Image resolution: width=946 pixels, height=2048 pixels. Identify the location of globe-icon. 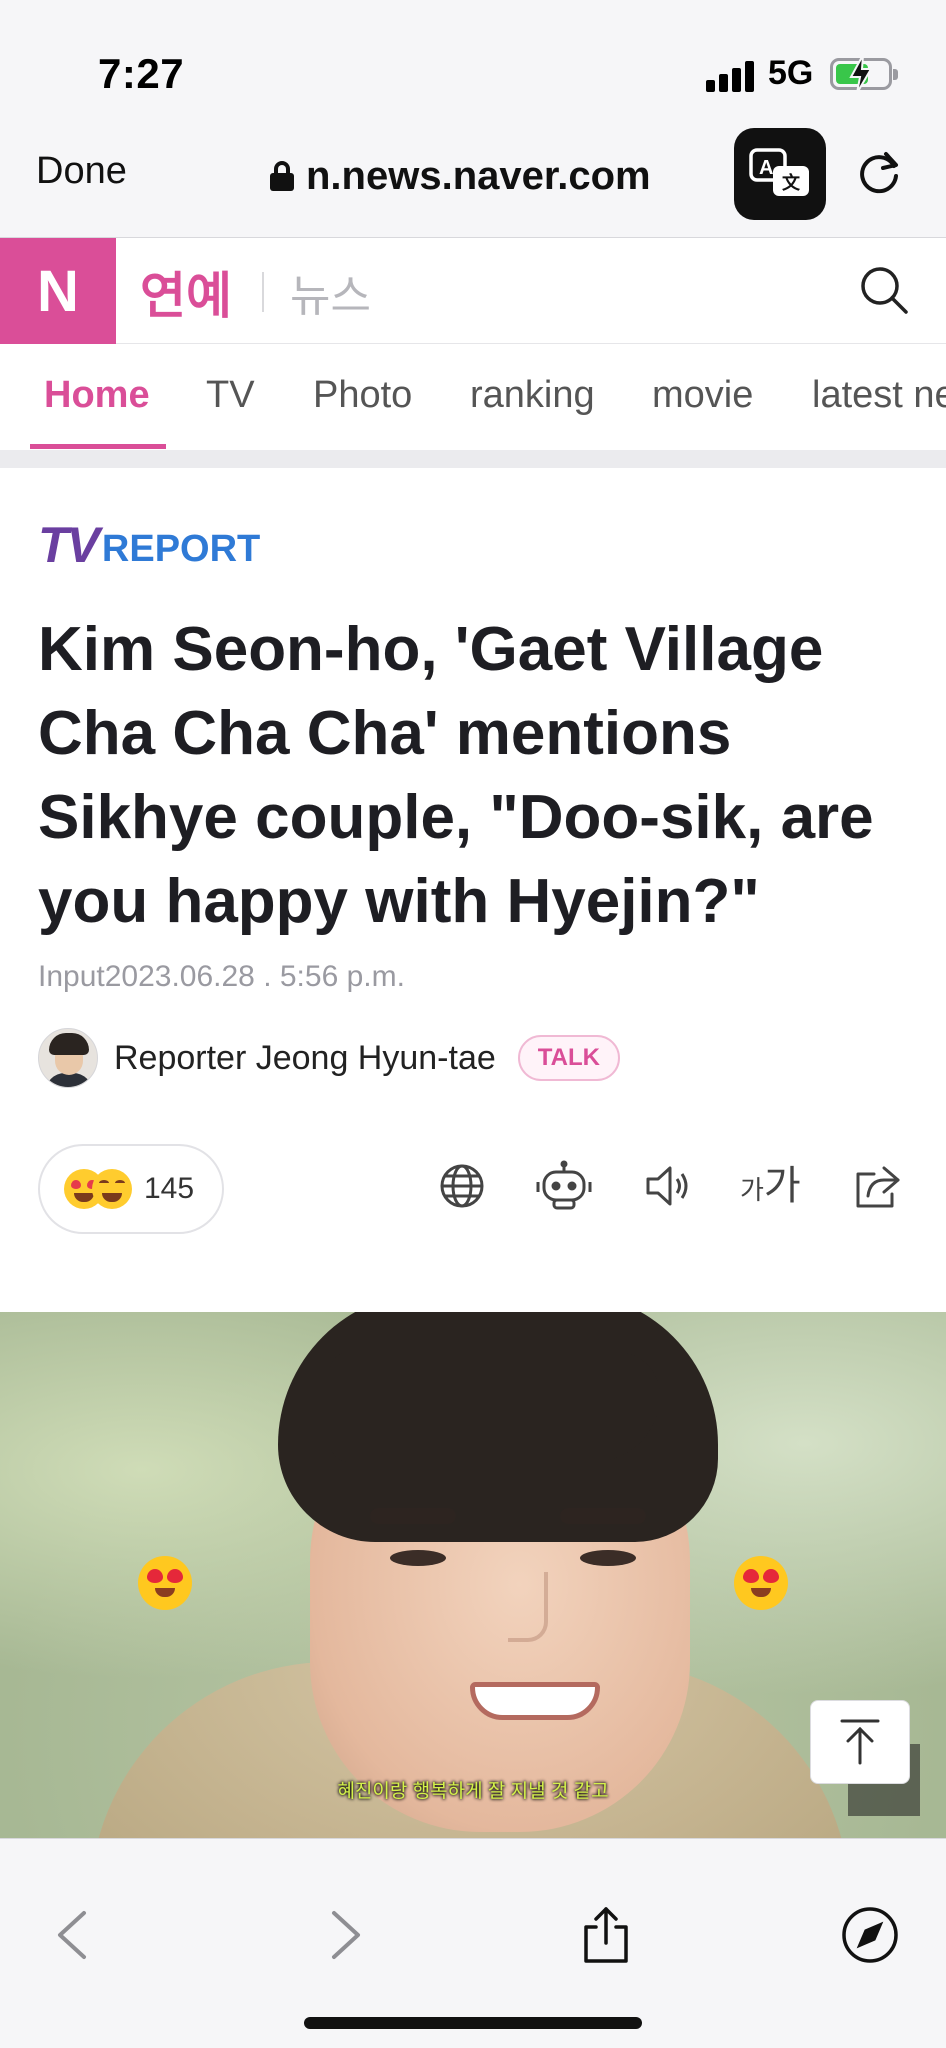
(462, 1186).